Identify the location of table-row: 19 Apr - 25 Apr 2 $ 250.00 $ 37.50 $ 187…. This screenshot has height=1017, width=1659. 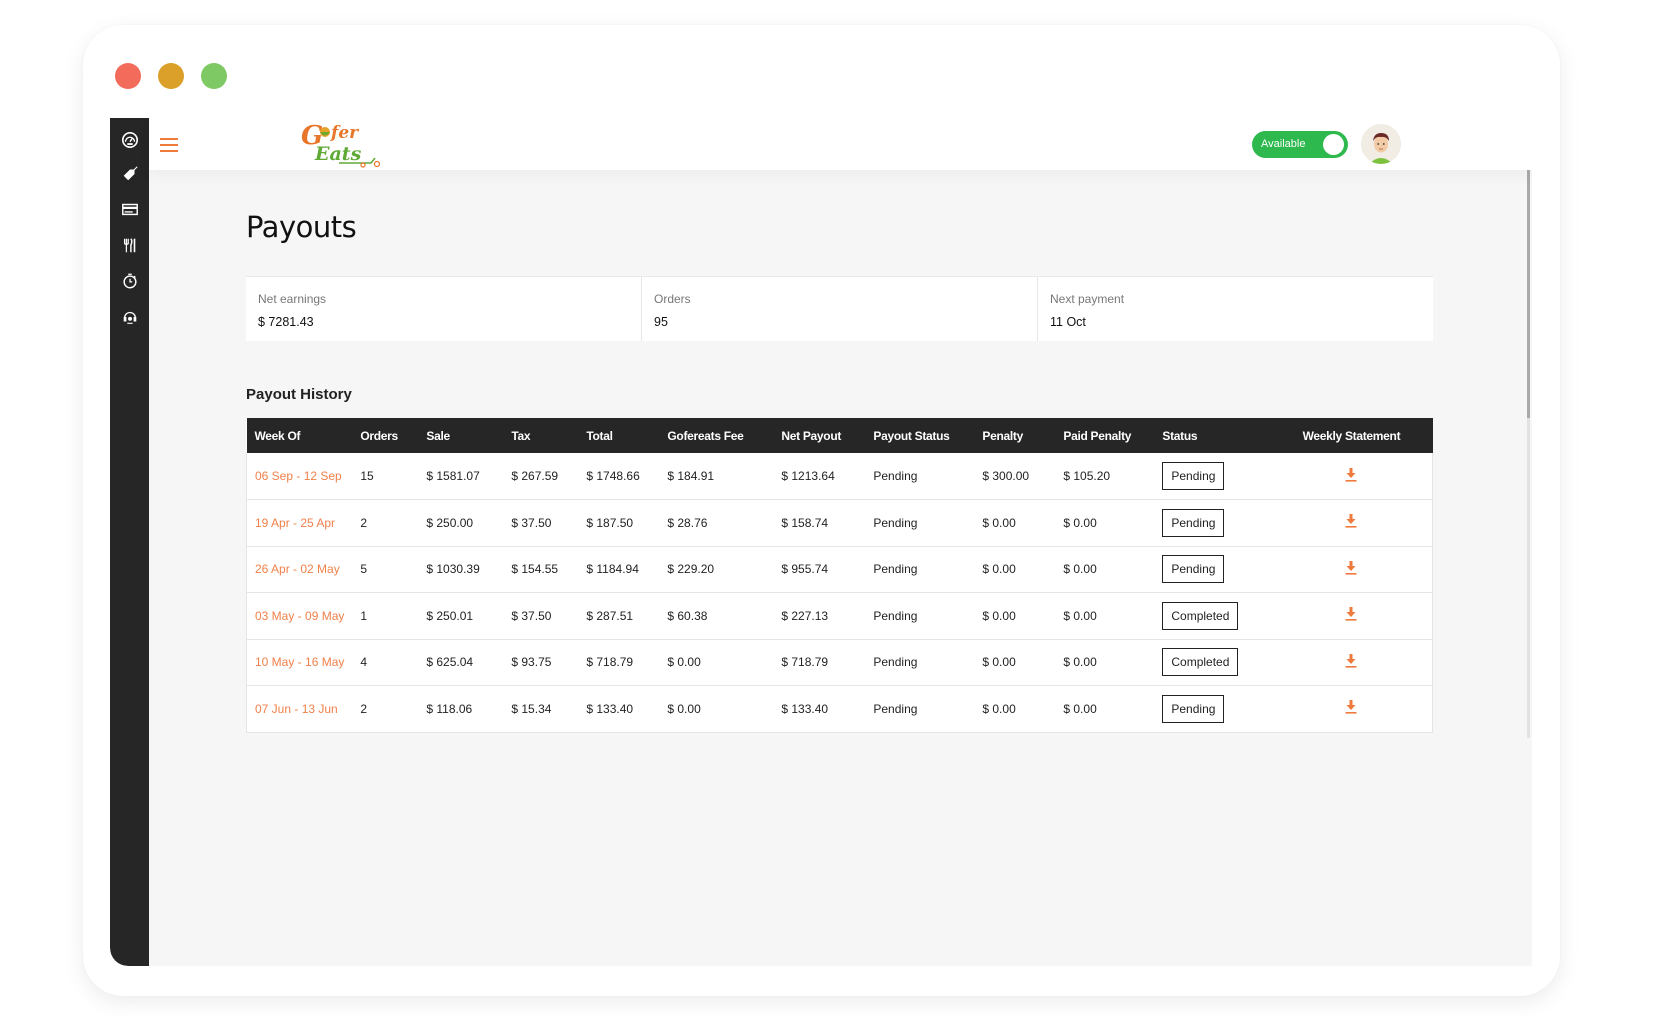
(840, 523).